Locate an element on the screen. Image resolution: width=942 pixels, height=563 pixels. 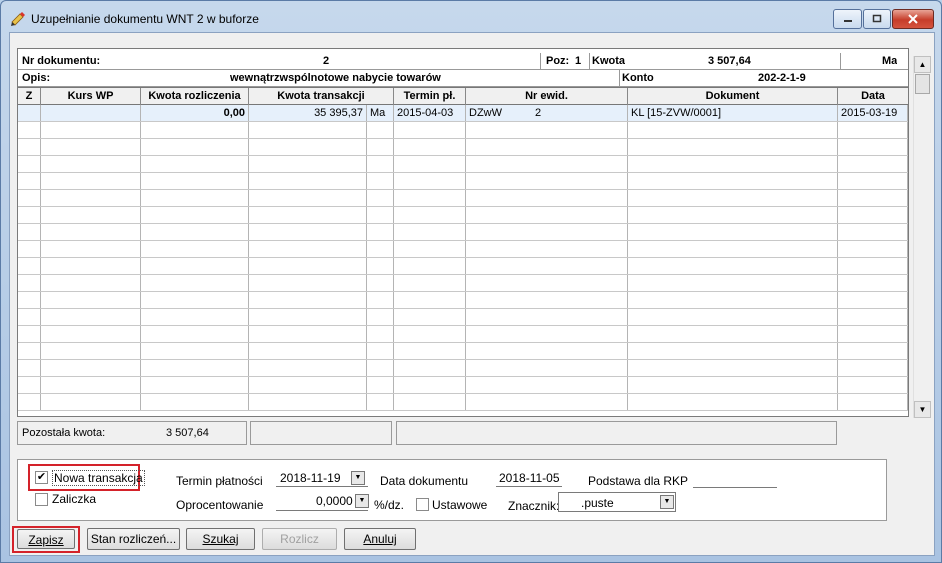
cell-strona: Ma is located at coordinates (380, 113).